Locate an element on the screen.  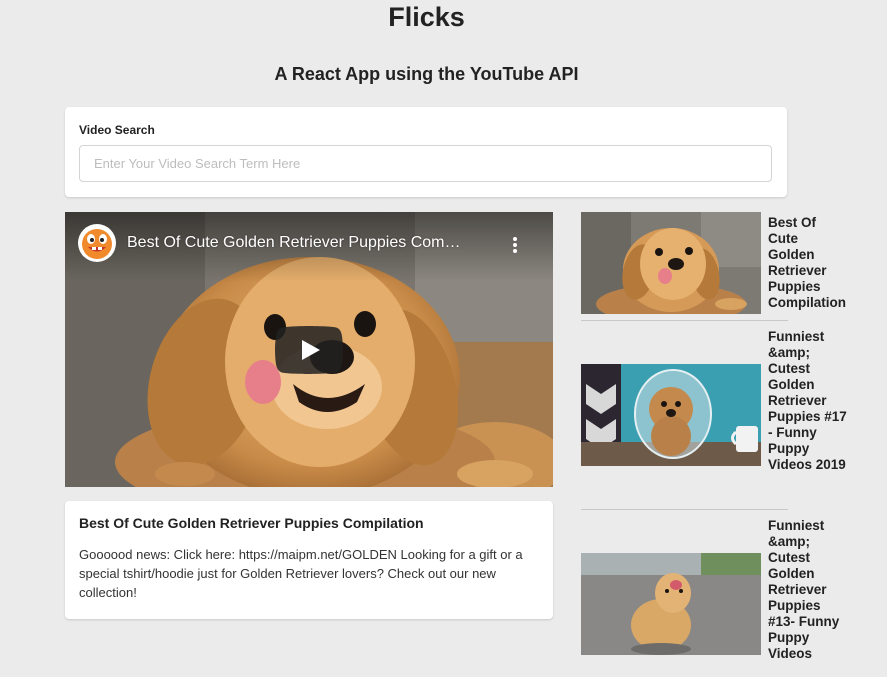
search-card: Video Search is located at coordinates (426, 152).